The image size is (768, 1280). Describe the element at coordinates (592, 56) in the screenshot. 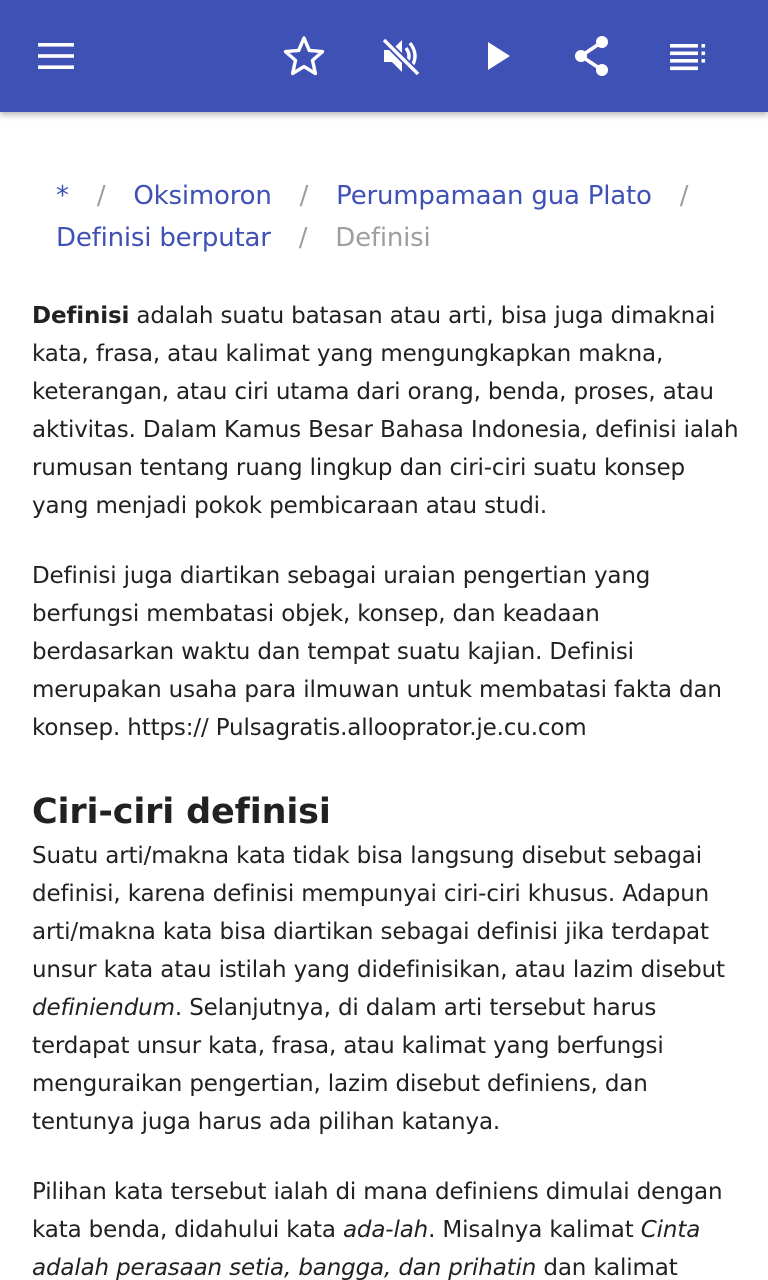

I see `share-icon` at that location.